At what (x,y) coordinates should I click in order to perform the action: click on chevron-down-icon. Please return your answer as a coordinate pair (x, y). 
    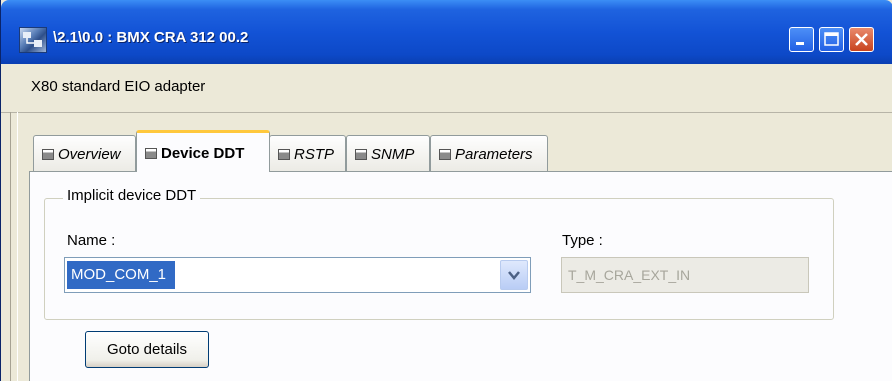
    Looking at the image, I should click on (514, 275).